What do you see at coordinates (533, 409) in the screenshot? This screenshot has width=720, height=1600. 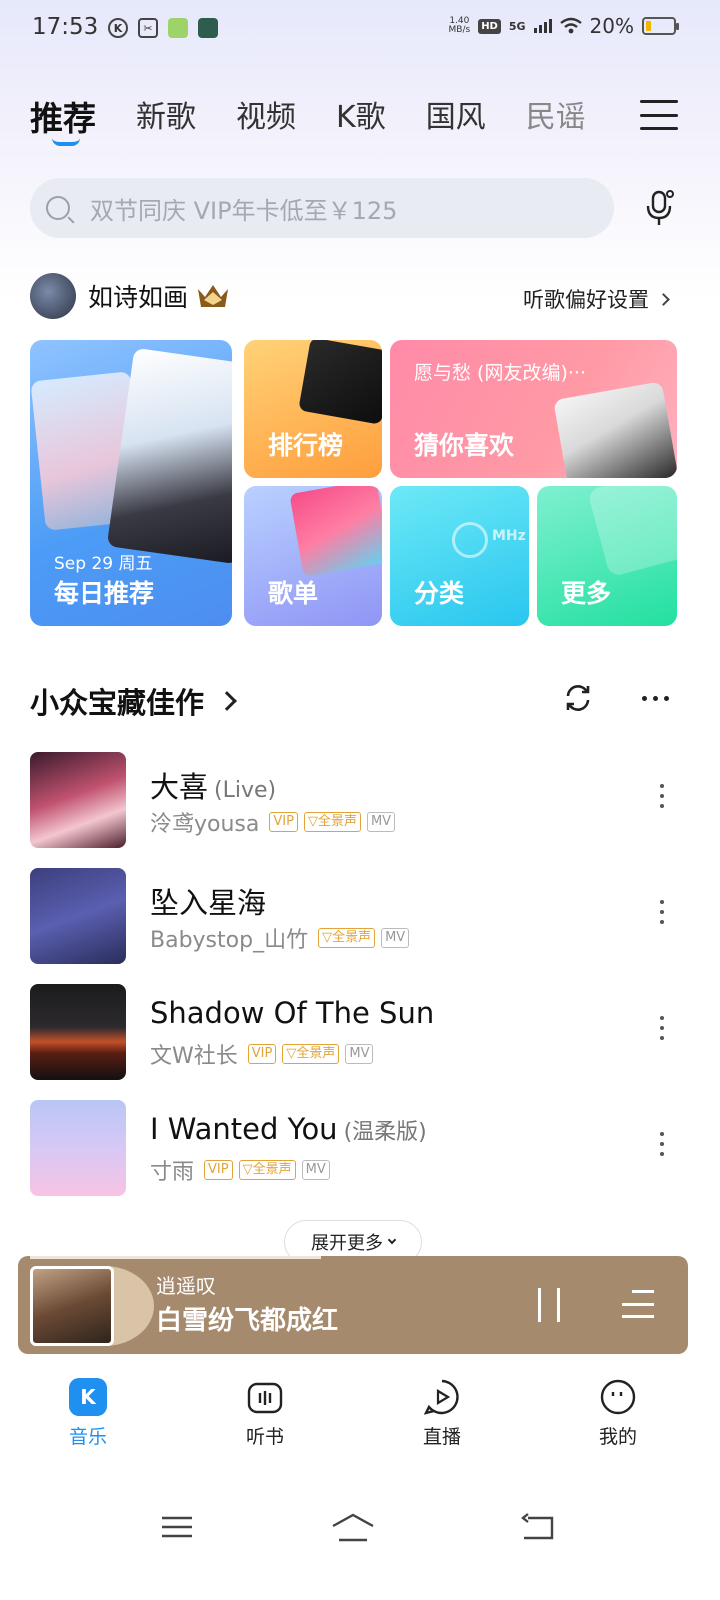 I see `guess-you-like-card: 愿与愁 (网友改编)··· 猜你喜欢` at bounding box center [533, 409].